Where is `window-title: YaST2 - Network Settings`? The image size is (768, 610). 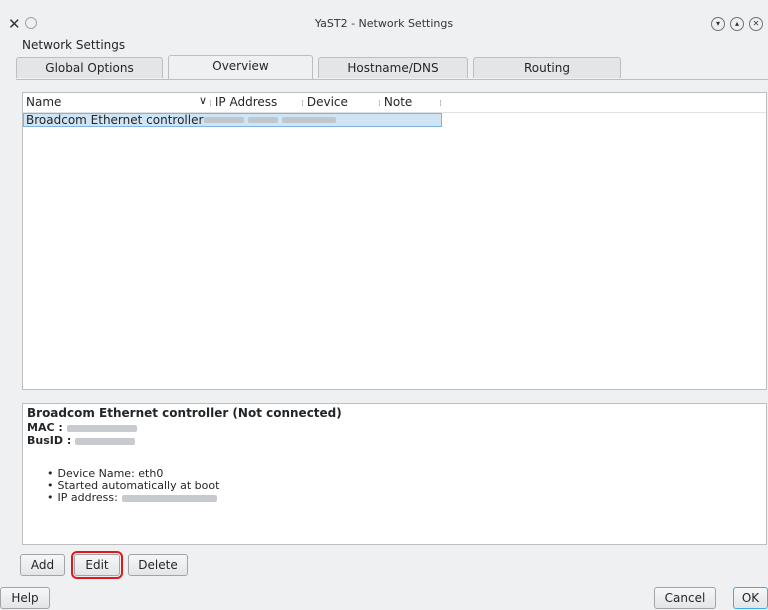
window-title: YaST2 - Network Settings is located at coordinates (384, 23).